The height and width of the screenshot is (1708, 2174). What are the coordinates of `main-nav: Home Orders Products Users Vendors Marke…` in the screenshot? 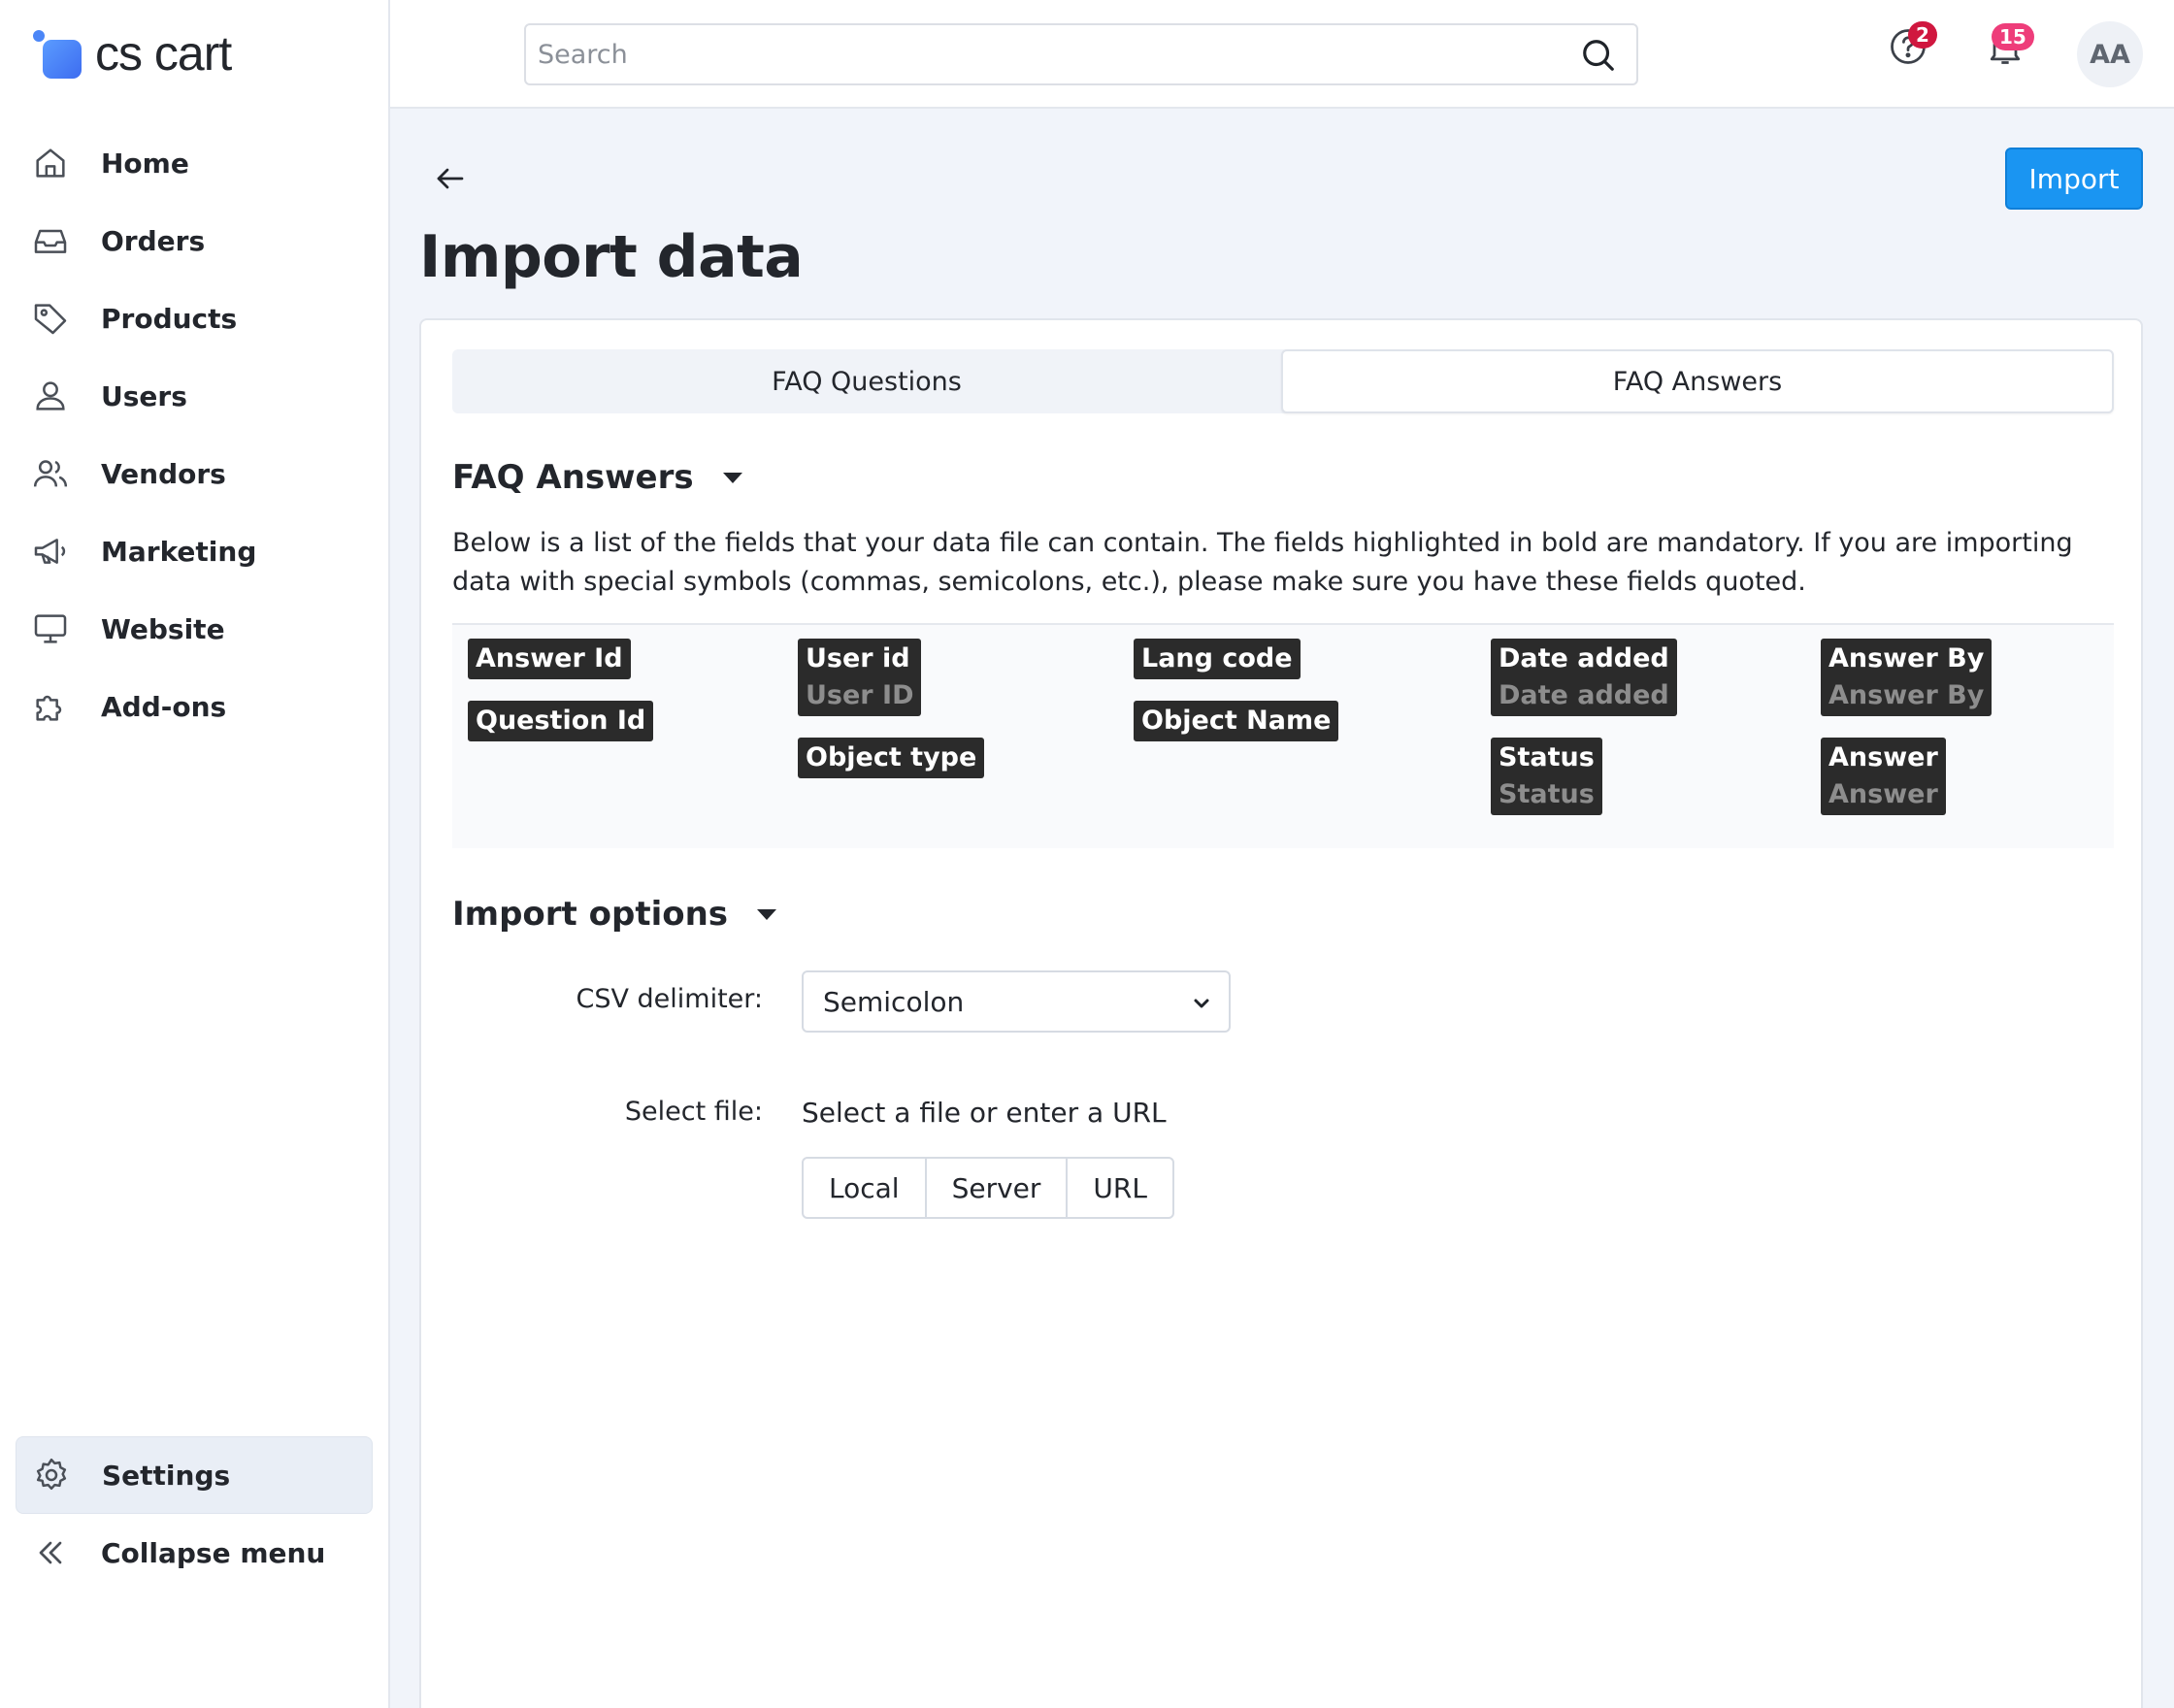 It's located at (195, 434).